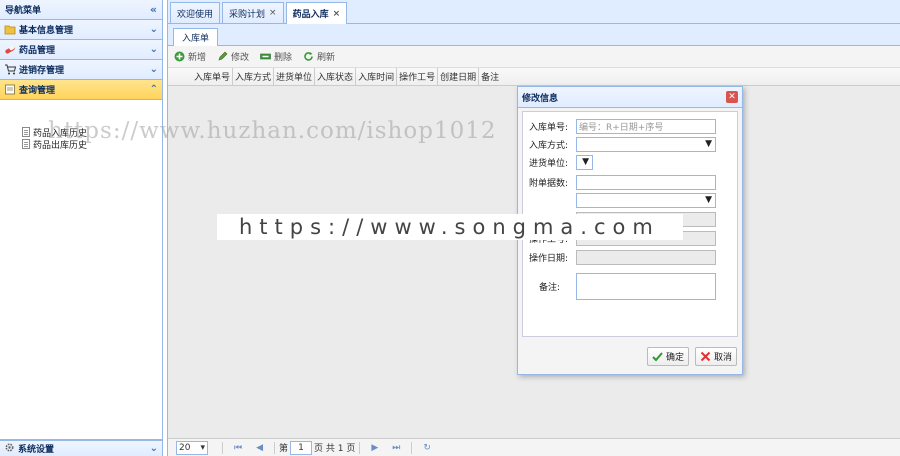 Image resolution: width=900 pixels, height=456 pixels. I want to click on tab-bar: 欢迎使用 采购计划 × 药品入库 ×, so click(534, 12).